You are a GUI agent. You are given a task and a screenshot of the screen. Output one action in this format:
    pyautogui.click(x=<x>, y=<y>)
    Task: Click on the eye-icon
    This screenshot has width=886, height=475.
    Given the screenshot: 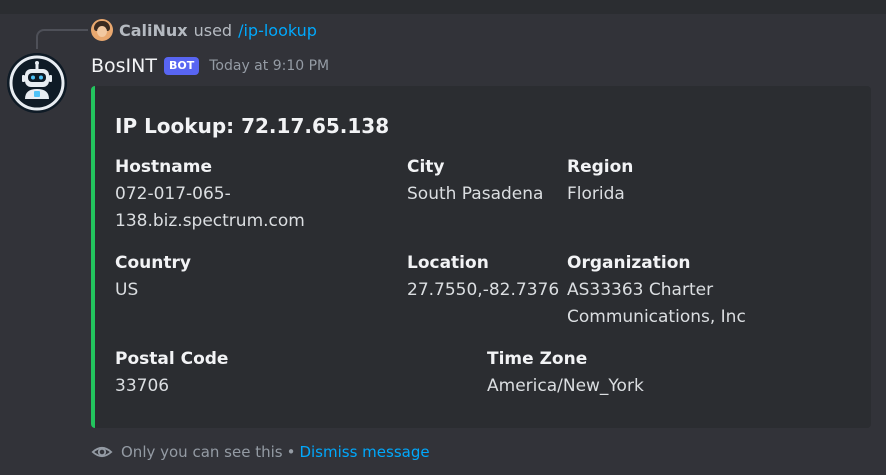 What is the action you would take?
    pyautogui.click(x=102, y=452)
    